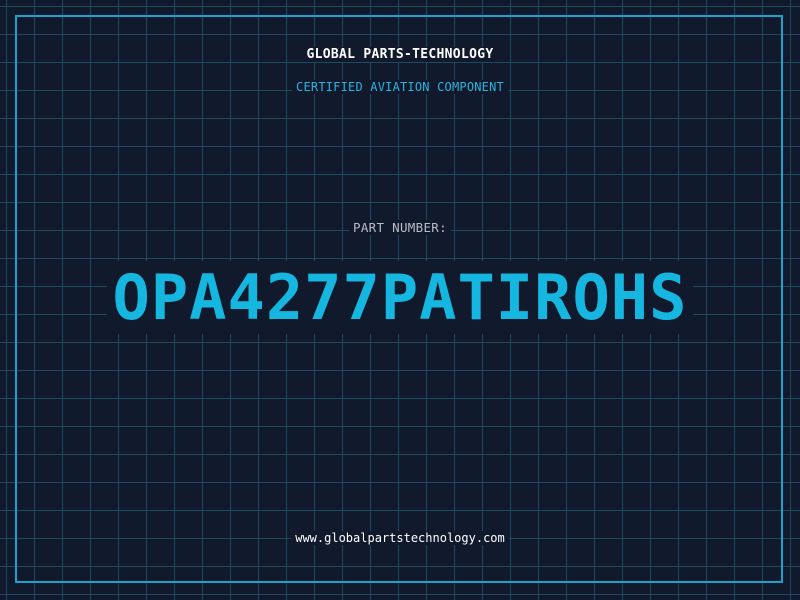  I want to click on part-number-value: OPA4277PATIROHS, so click(400, 298).